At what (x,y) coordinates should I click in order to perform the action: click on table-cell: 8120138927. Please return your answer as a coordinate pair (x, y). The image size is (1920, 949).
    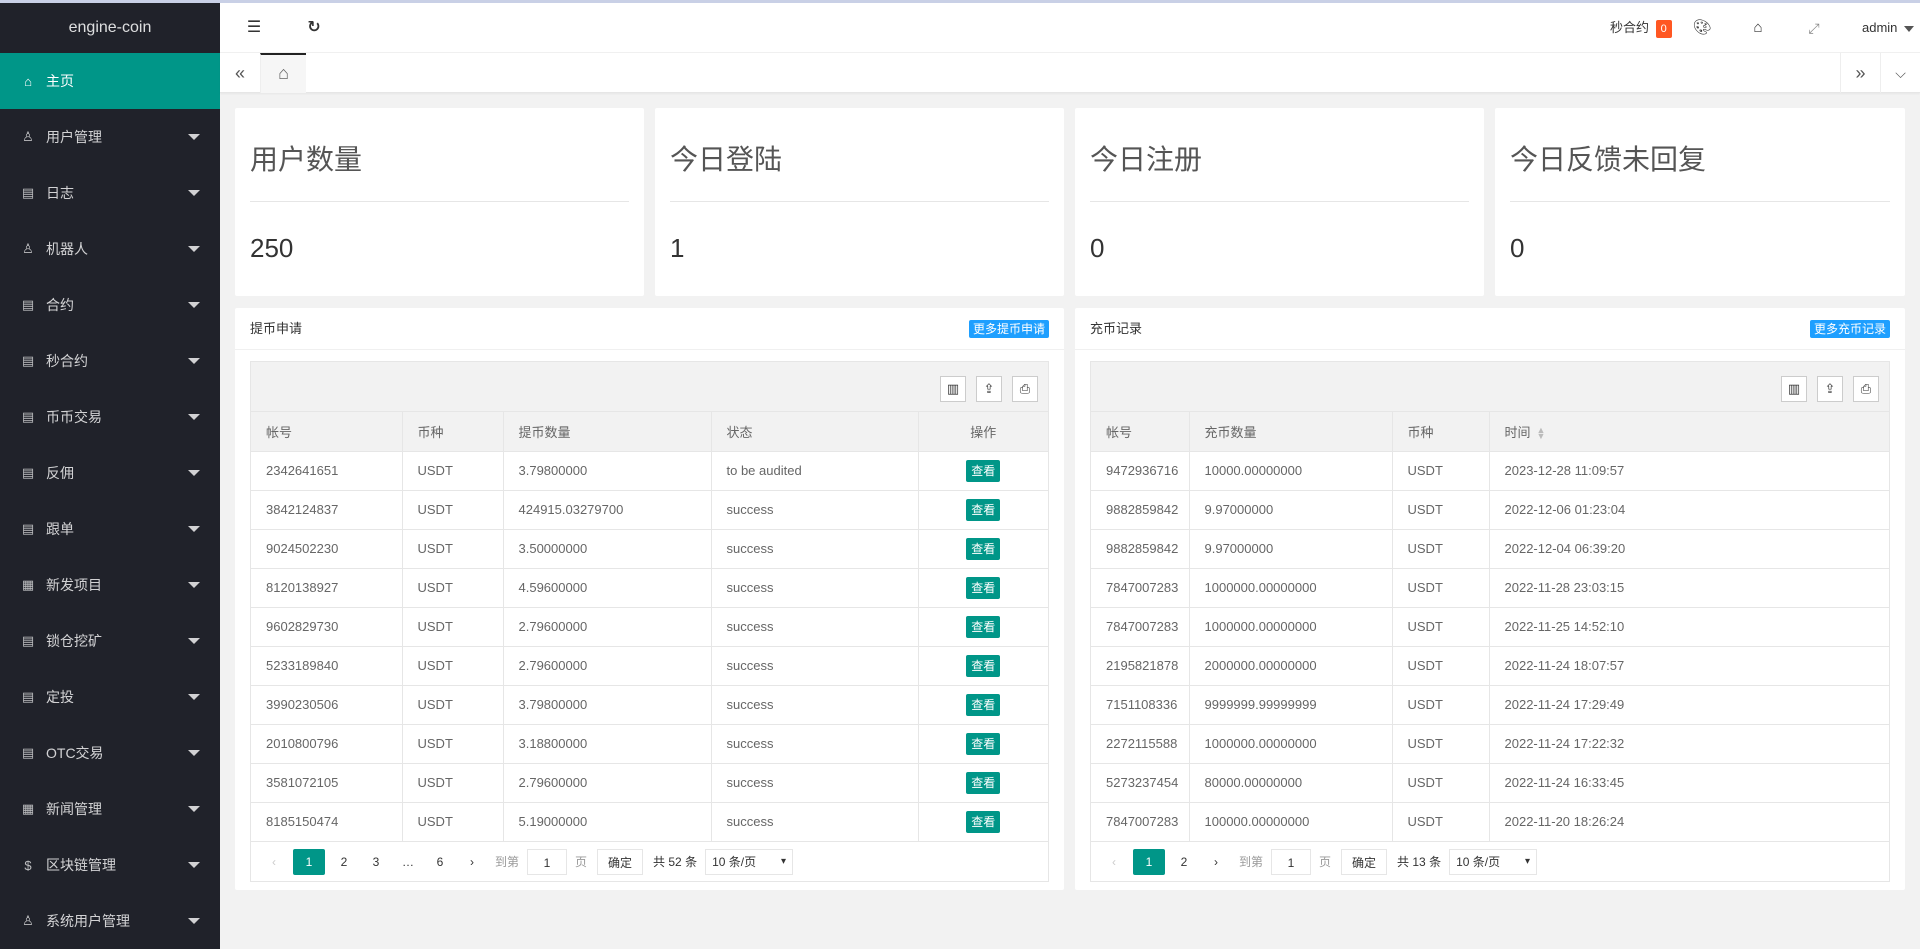
    Looking at the image, I should click on (327, 587).